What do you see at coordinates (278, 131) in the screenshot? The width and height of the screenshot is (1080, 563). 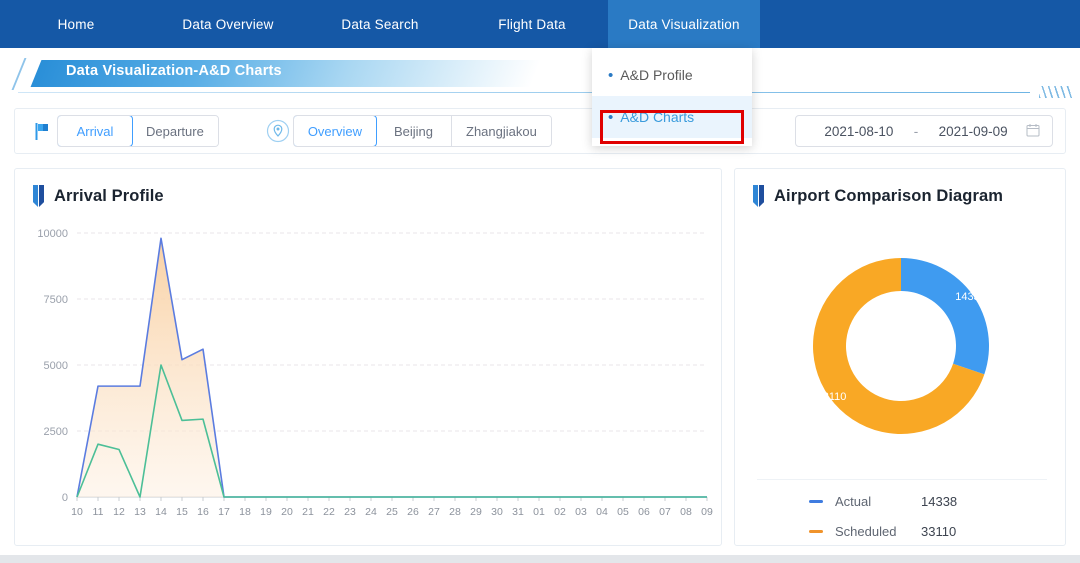 I see `location-pin-icon` at bounding box center [278, 131].